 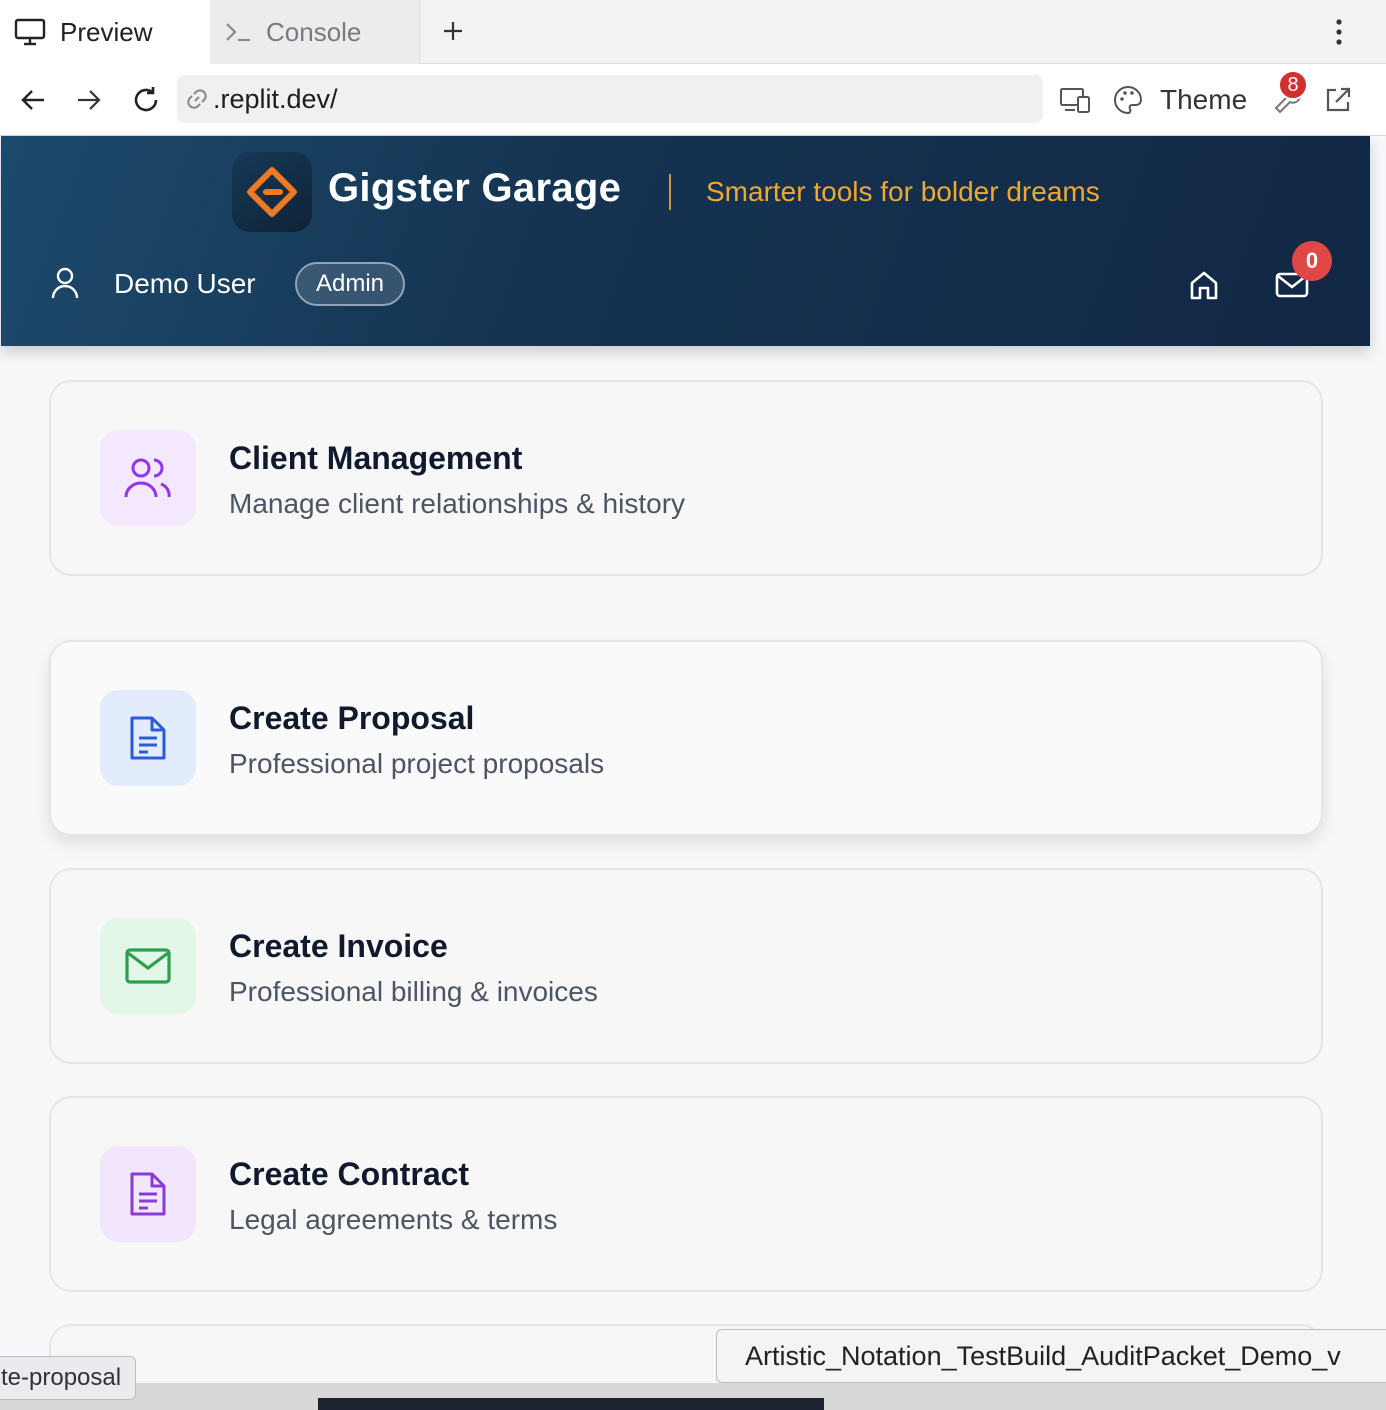 What do you see at coordinates (275, 98) in the screenshot?
I see `url-text: .replit.dev/` at bounding box center [275, 98].